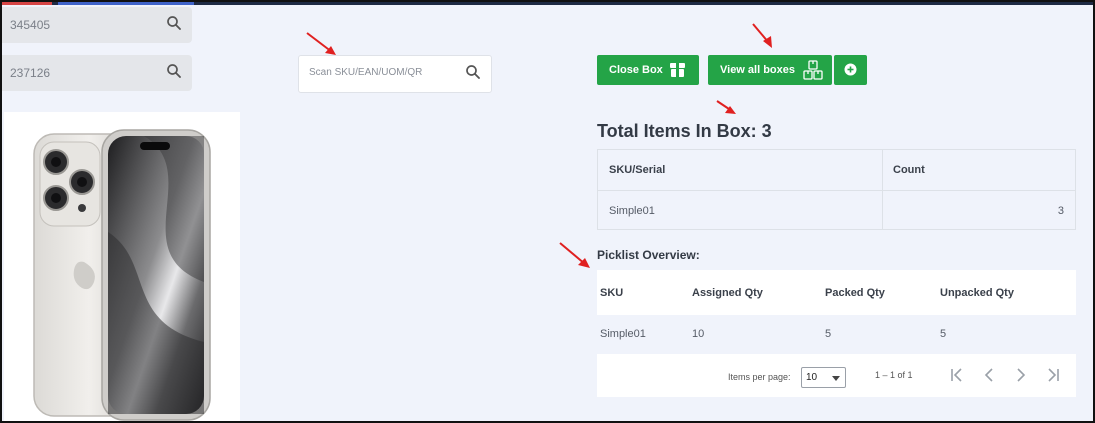  I want to click on cell-unpacked-qty: 5, so click(943, 334).